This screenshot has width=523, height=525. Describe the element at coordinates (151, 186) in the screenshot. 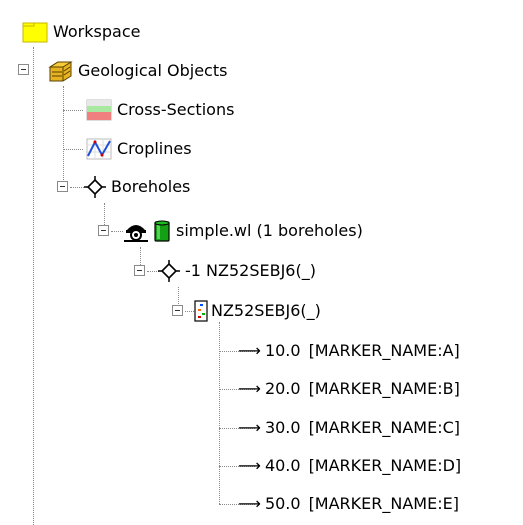

I see `tree-node-label: Boreholes` at that location.